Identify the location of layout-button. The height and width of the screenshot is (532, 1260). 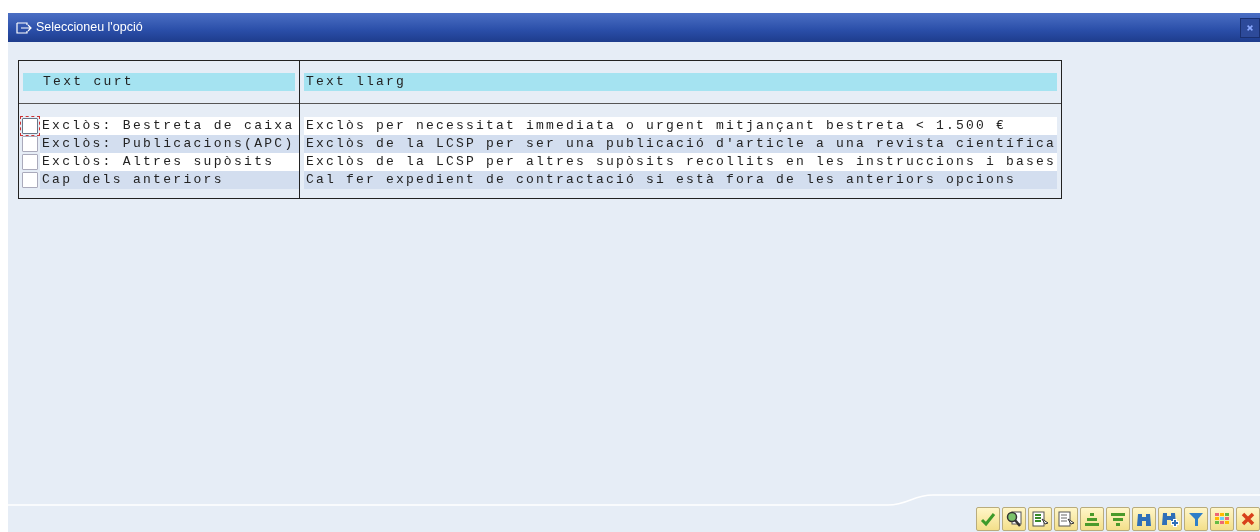
(1222, 519).